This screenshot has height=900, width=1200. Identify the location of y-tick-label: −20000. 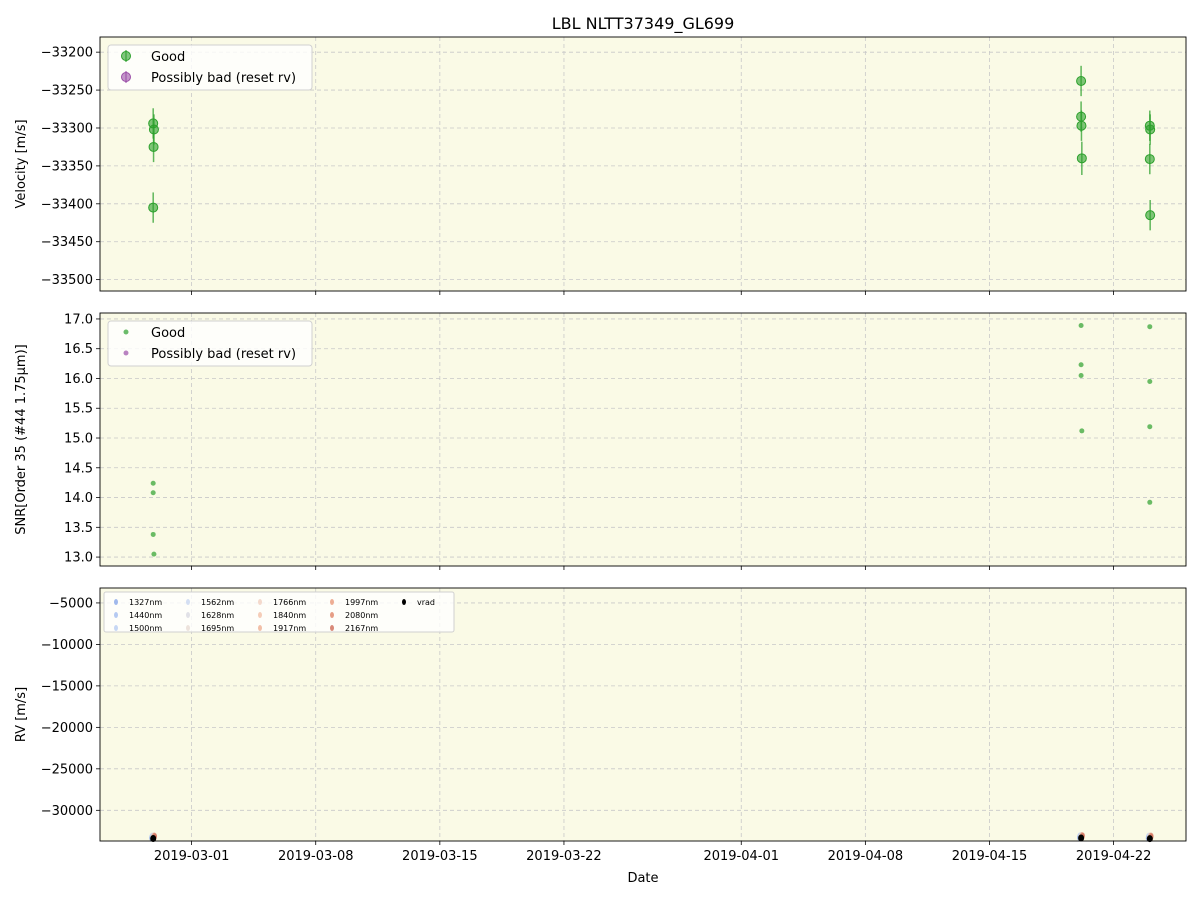
(67, 728).